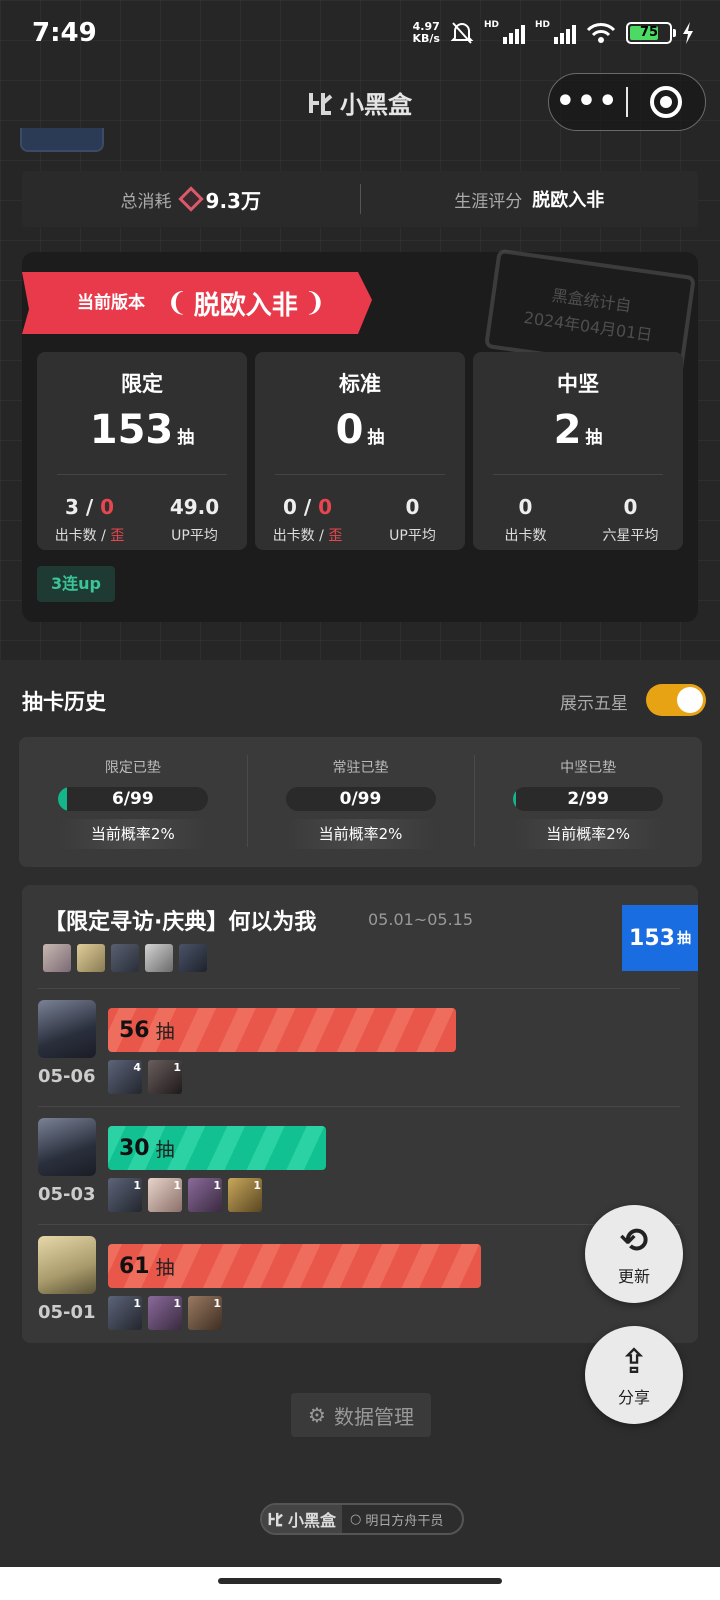 The image size is (720, 1600). Describe the element at coordinates (64, 702) in the screenshot. I see `history-title: 抽卡历史` at that location.